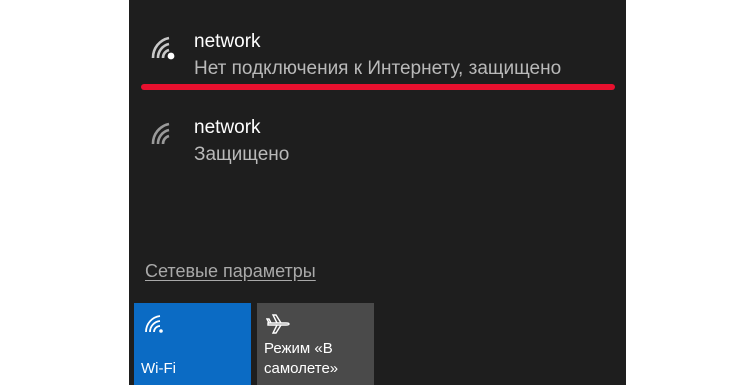 The width and height of the screenshot is (746, 385). What do you see at coordinates (158, 368) in the screenshot?
I see `wifi-tile-label: Wi-Fi` at bounding box center [158, 368].